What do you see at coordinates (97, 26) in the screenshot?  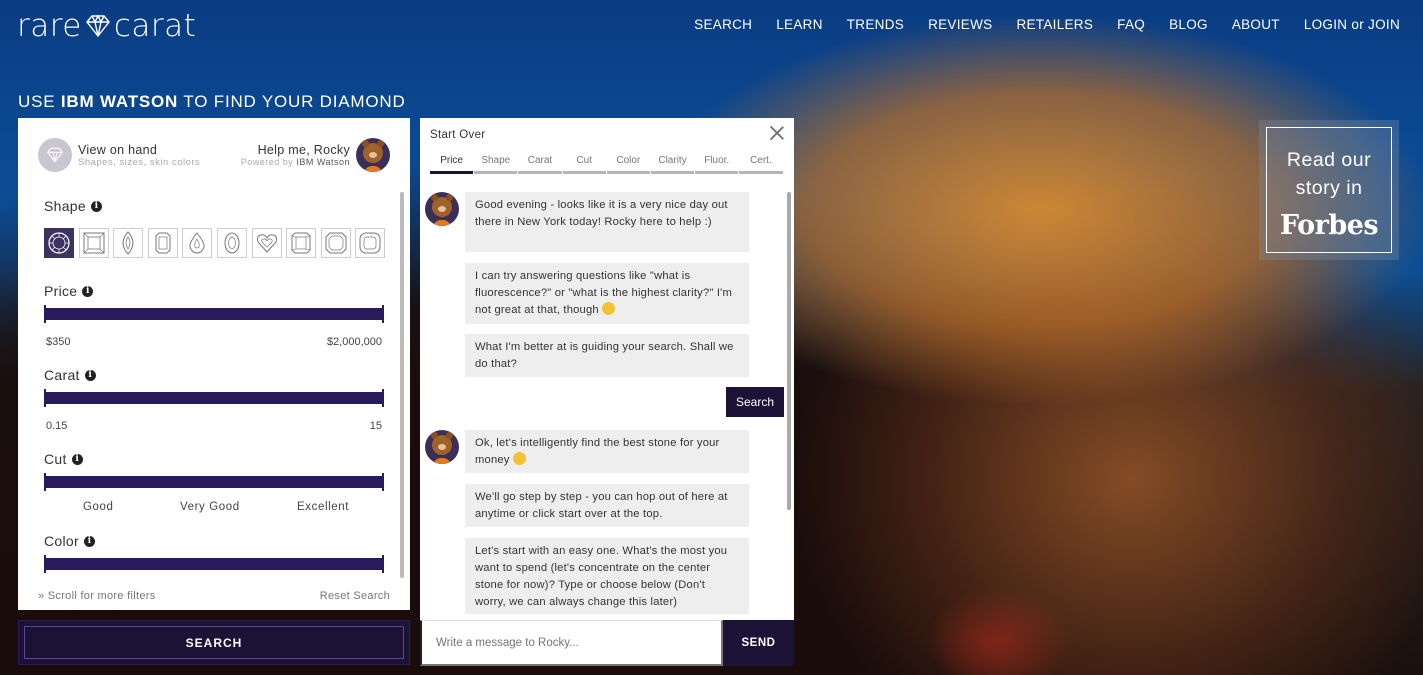 I see `diamond-logo-icon` at bounding box center [97, 26].